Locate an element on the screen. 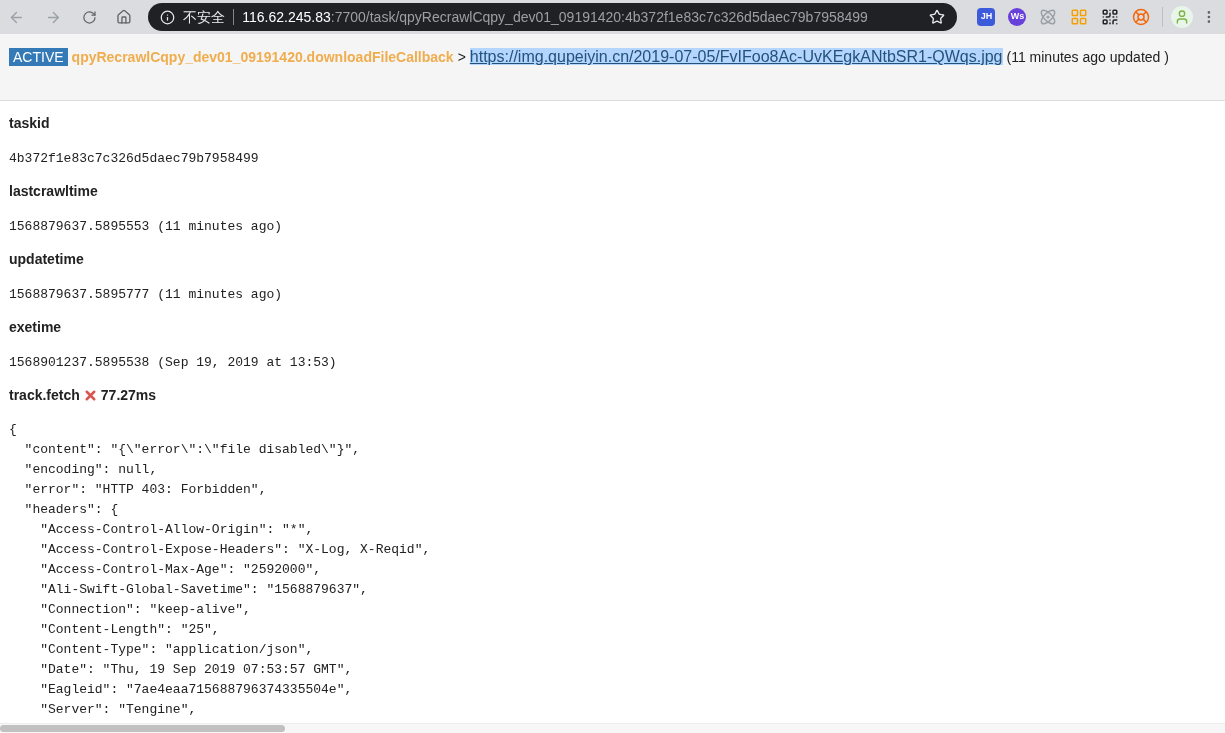  extension-icon: JH is located at coordinates (986, 17).